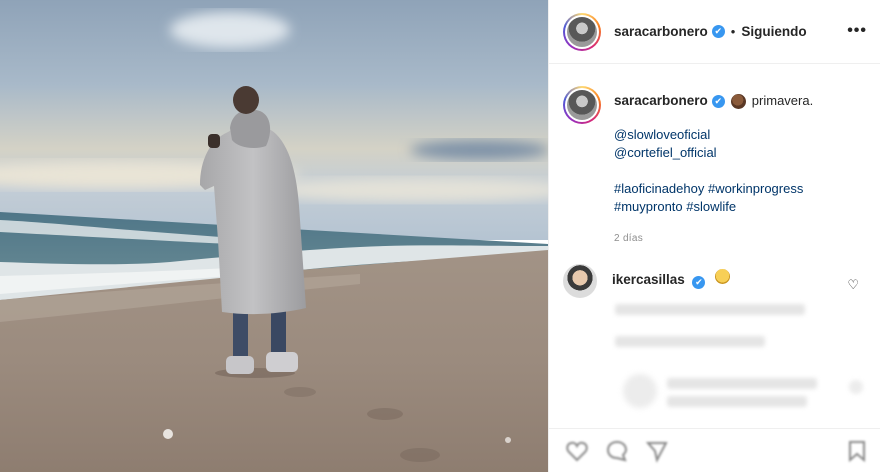  Describe the element at coordinates (773, 31) in the screenshot. I see `following-button: Siguiendo` at that location.